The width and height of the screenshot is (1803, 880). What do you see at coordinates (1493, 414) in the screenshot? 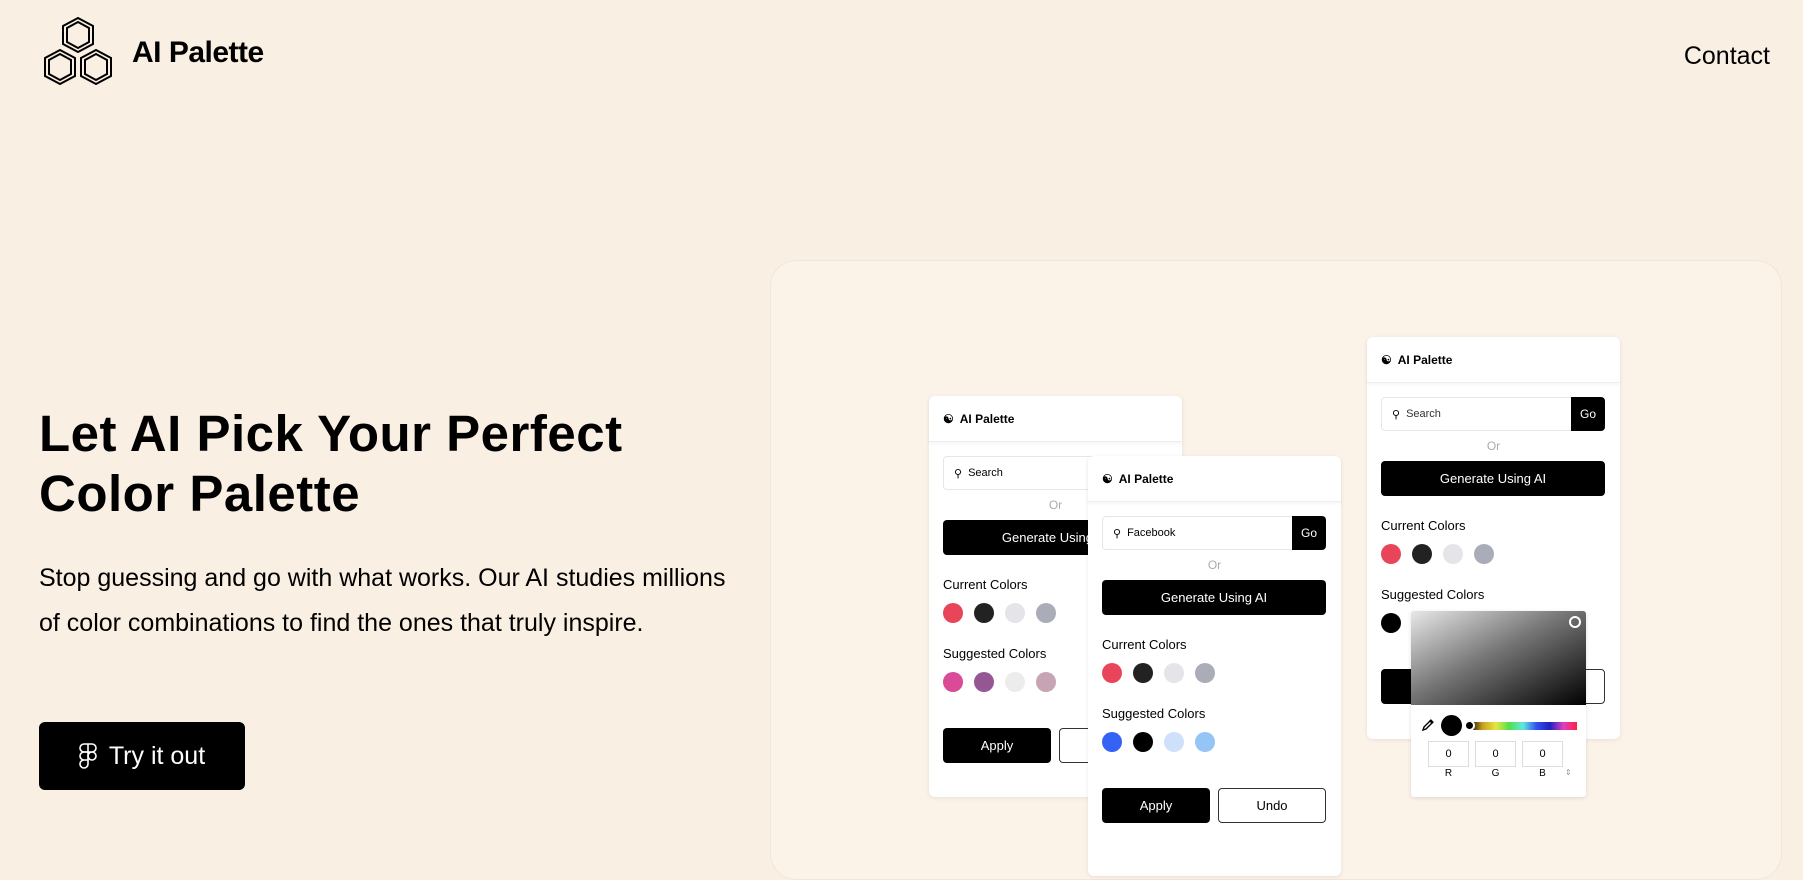
I see `search-input: ⚲ Search Go` at bounding box center [1493, 414].